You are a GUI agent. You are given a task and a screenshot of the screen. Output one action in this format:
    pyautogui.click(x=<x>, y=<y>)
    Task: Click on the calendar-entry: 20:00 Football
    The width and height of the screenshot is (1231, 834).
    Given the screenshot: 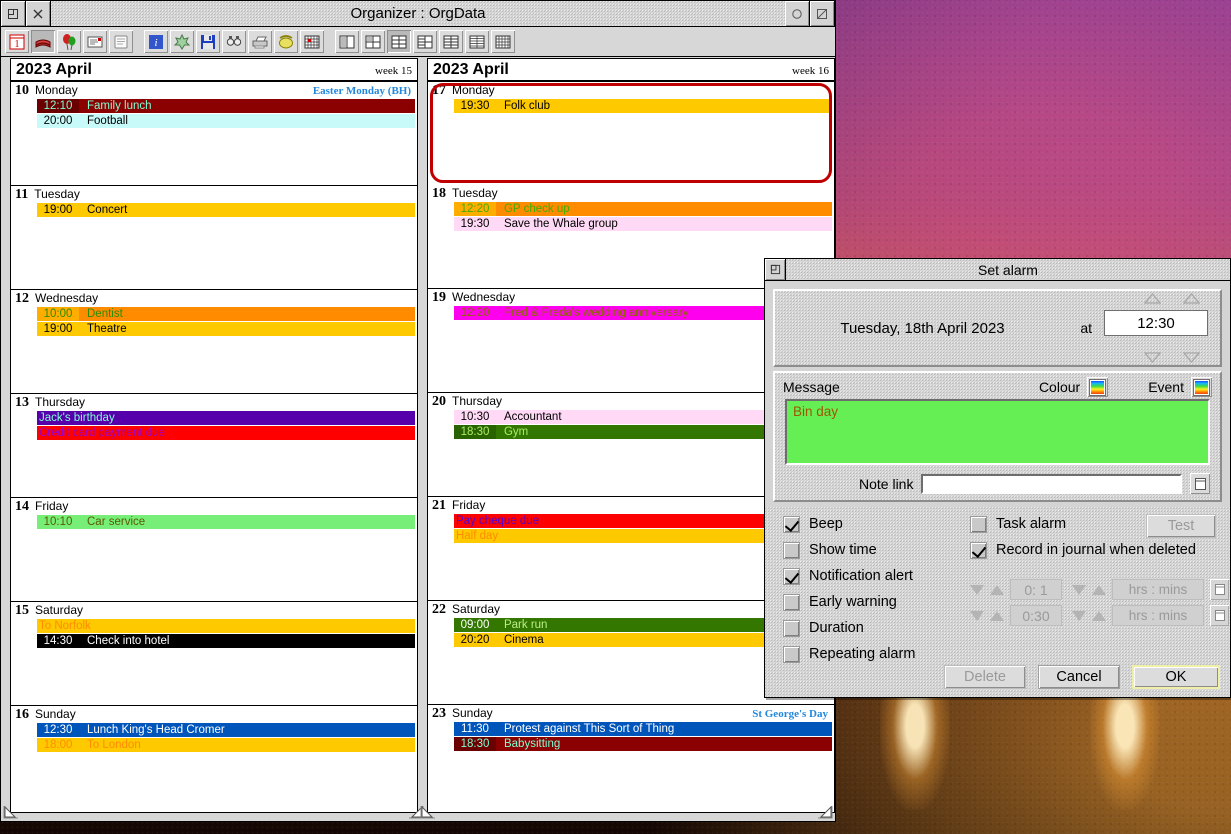 What is the action you would take?
    pyautogui.click(x=226, y=121)
    